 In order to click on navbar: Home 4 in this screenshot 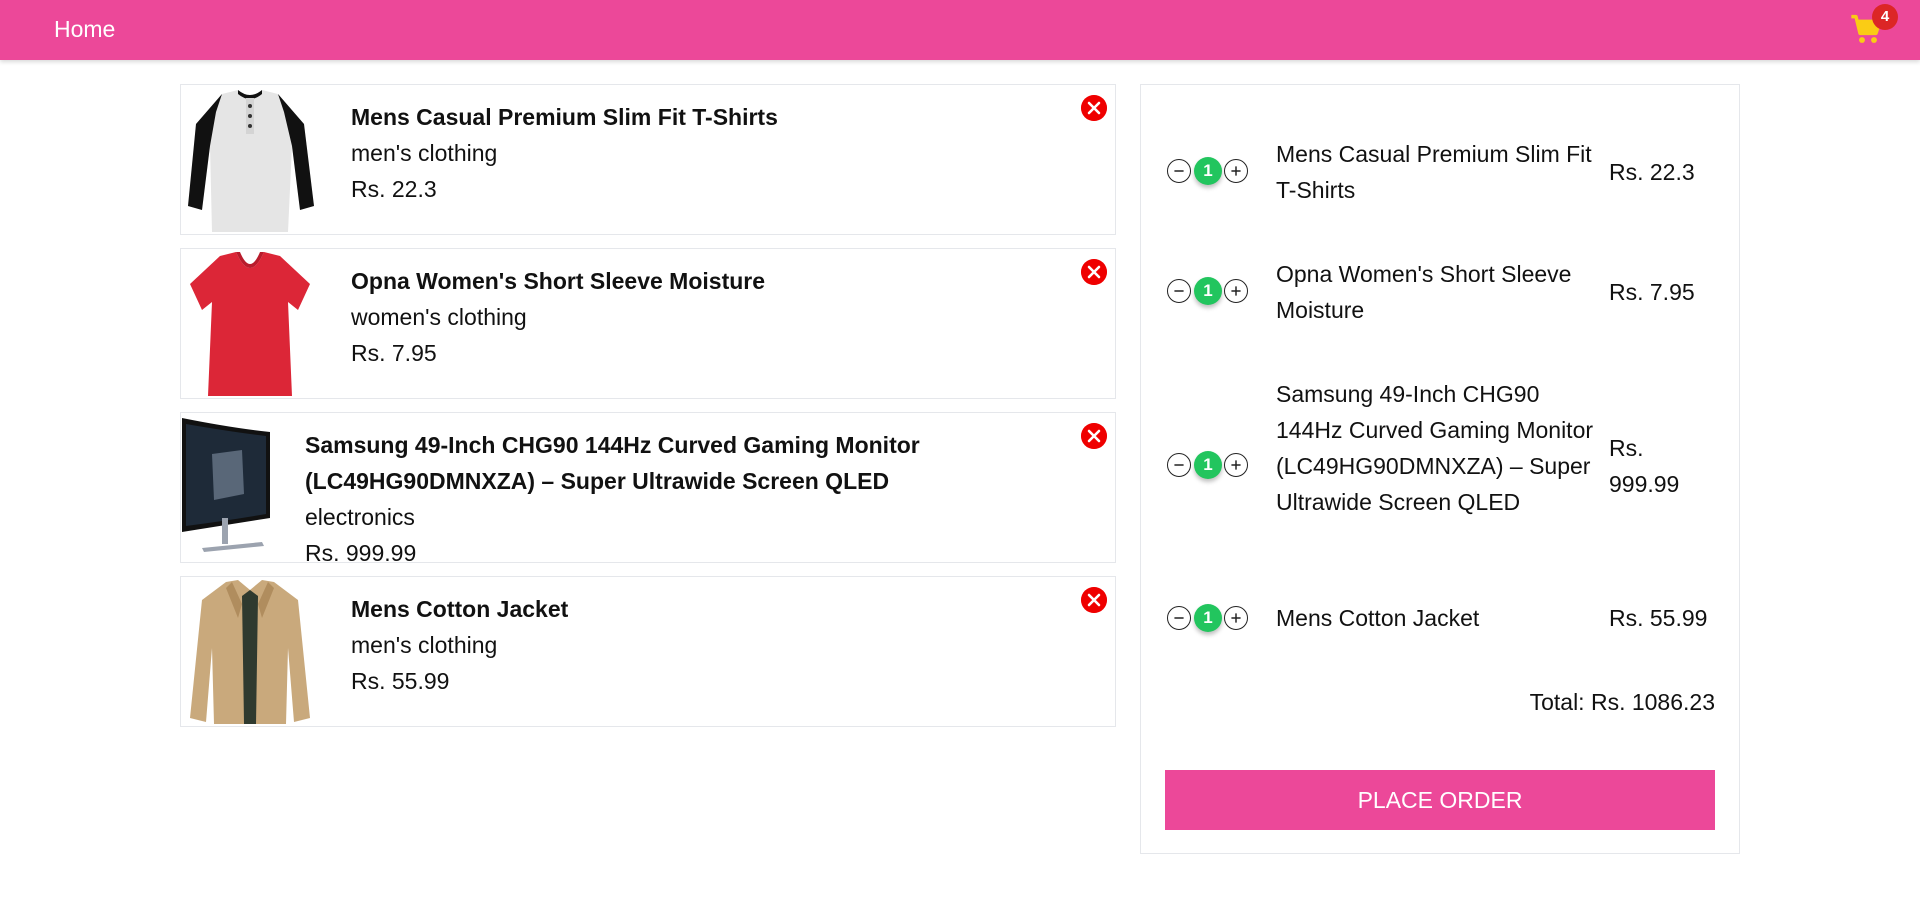, I will do `click(960, 30)`.